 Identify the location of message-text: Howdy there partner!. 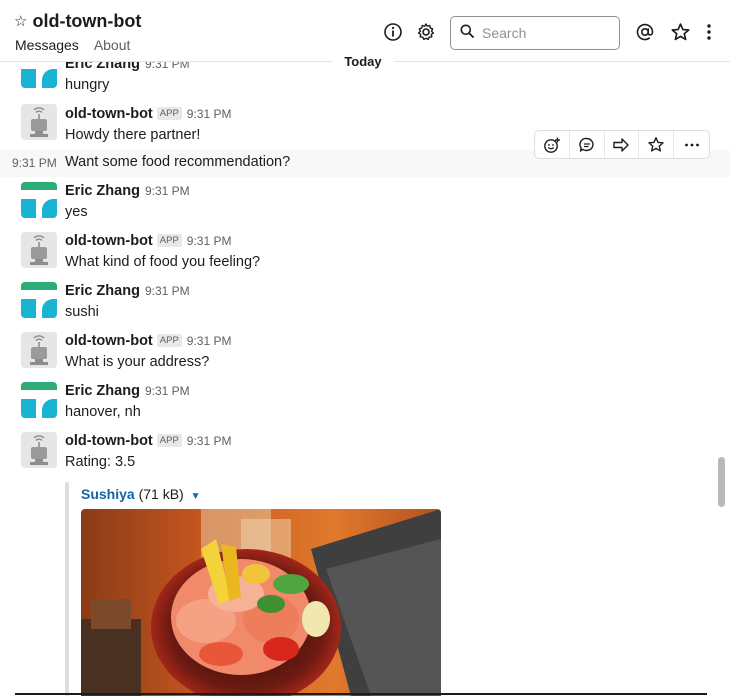
(133, 135).